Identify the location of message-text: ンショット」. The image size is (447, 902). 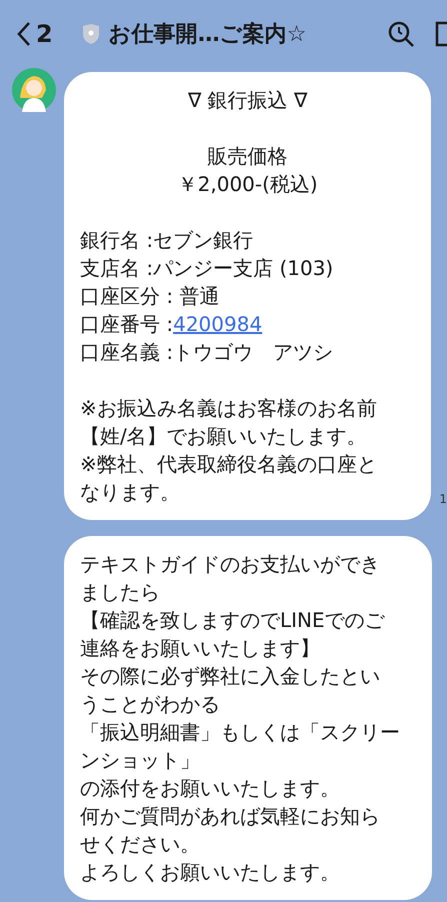
(140, 760).